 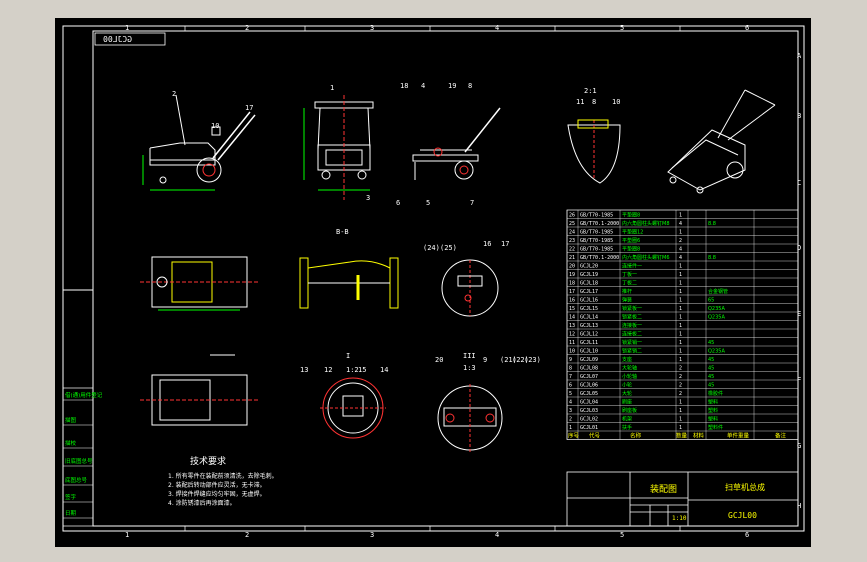 I want to click on bom-cell: GCJL10, so click(x=589, y=352).